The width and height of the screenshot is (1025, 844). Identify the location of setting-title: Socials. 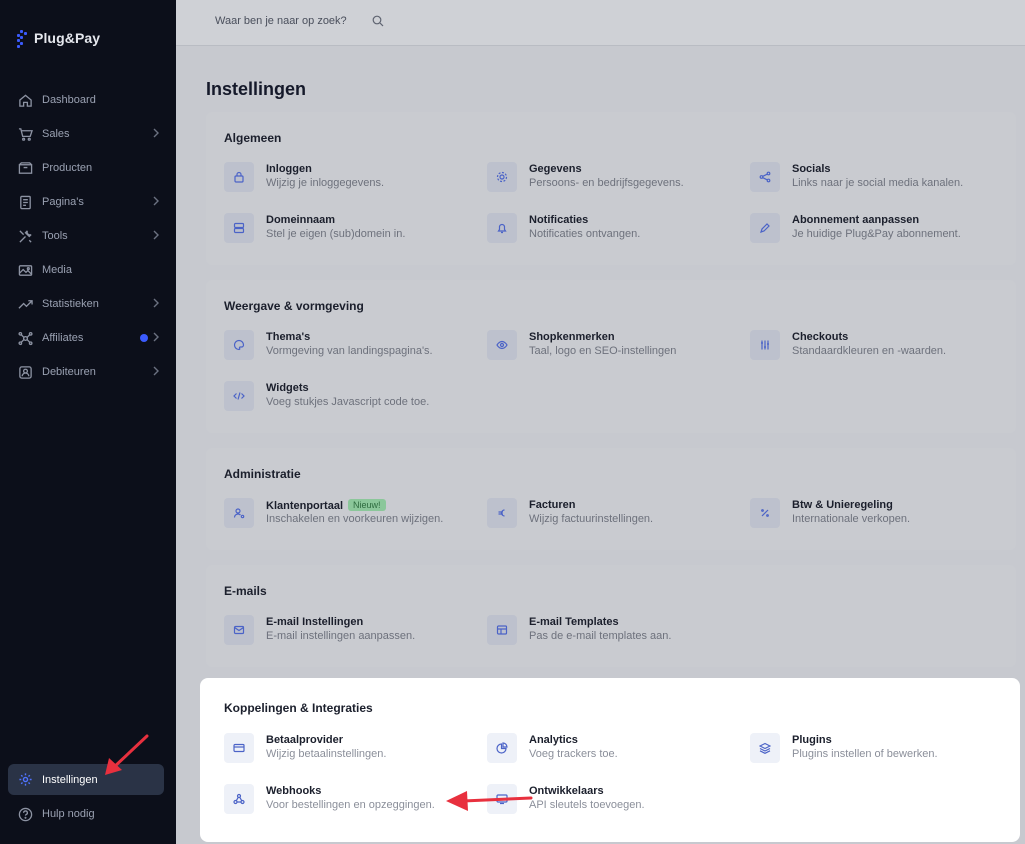
(811, 169).